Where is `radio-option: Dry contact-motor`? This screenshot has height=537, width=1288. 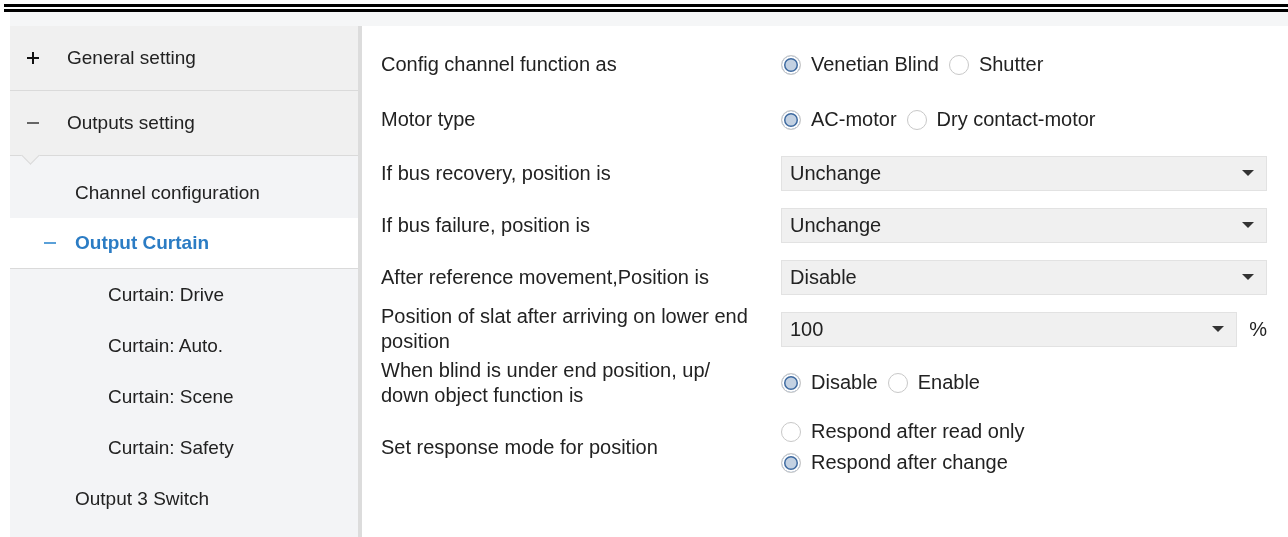 radio-option: Dry contact-motor is located at coordinates (1001, 119).